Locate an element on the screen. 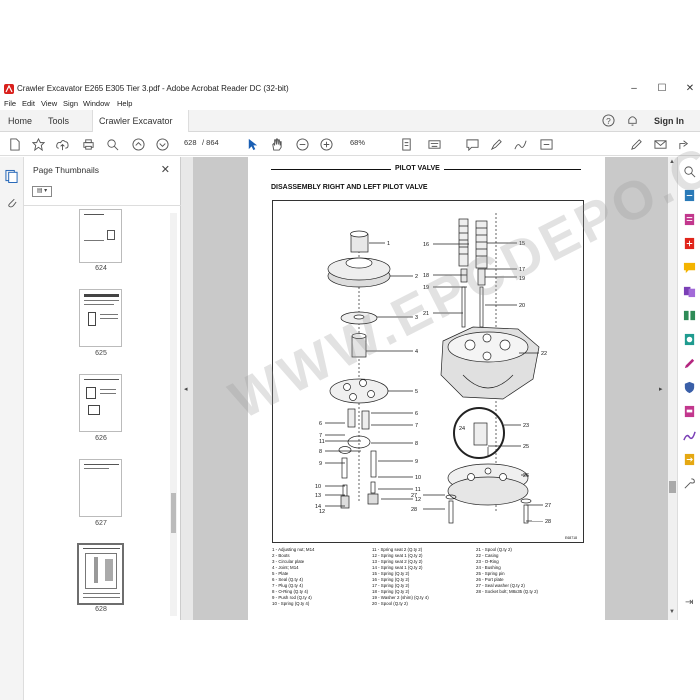 Image resolution: width=700 pixels, height=700 pixels. keyboard-icon is located at coordinates (434, 144).